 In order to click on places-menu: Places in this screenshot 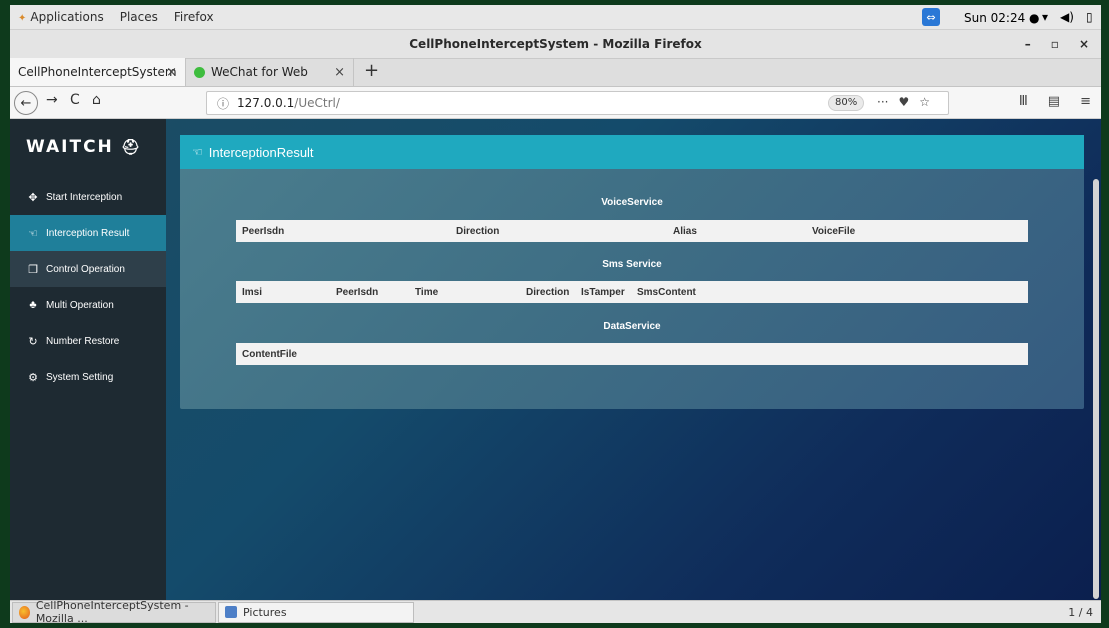, I will do `click(139, 17)`.